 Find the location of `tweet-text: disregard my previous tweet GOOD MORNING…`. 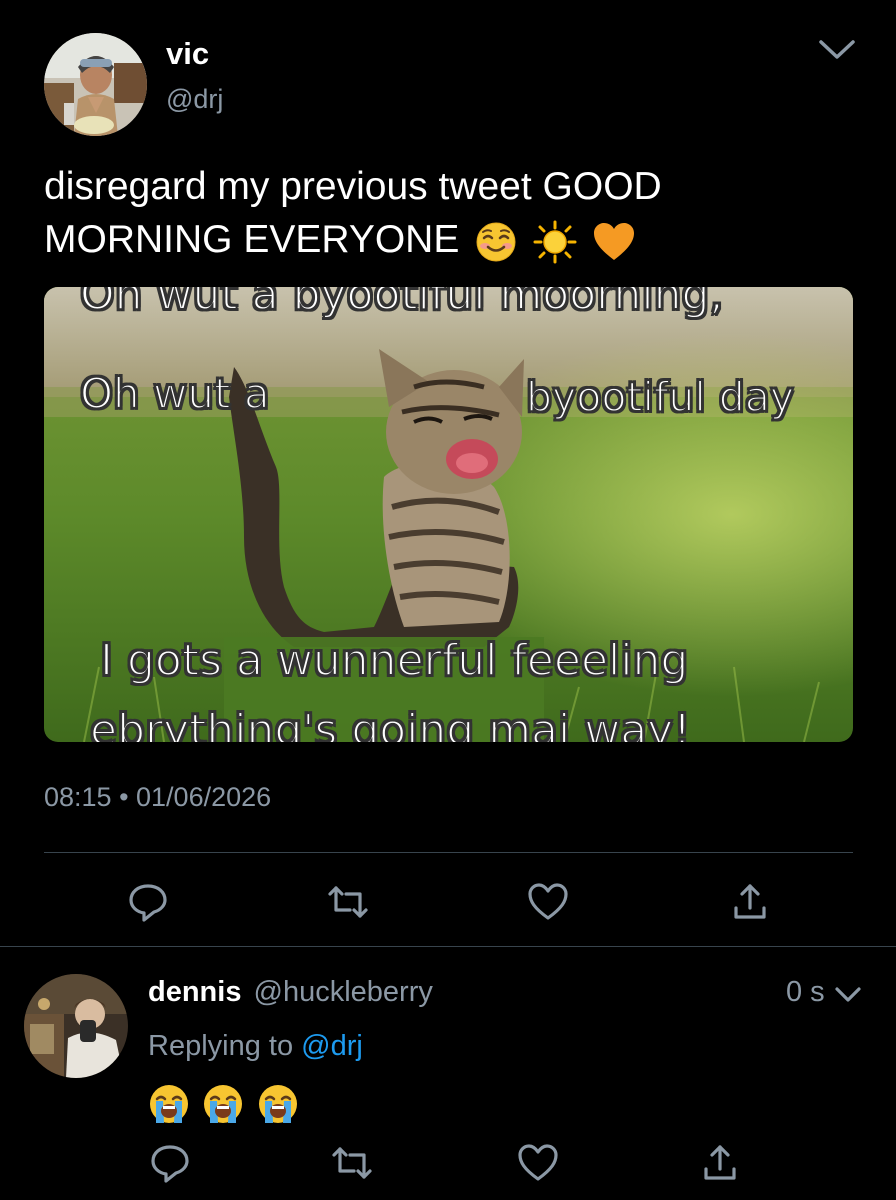

tweet-text: disregard my previous tweet GOOD MORNING… is located at coordinates (444, 213).